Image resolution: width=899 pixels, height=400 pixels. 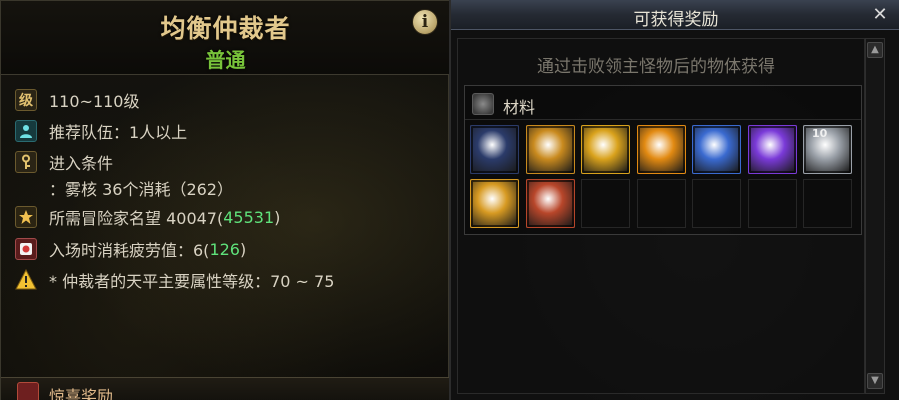 I want to click on category-header: 材料, so click(x=663, y=103).